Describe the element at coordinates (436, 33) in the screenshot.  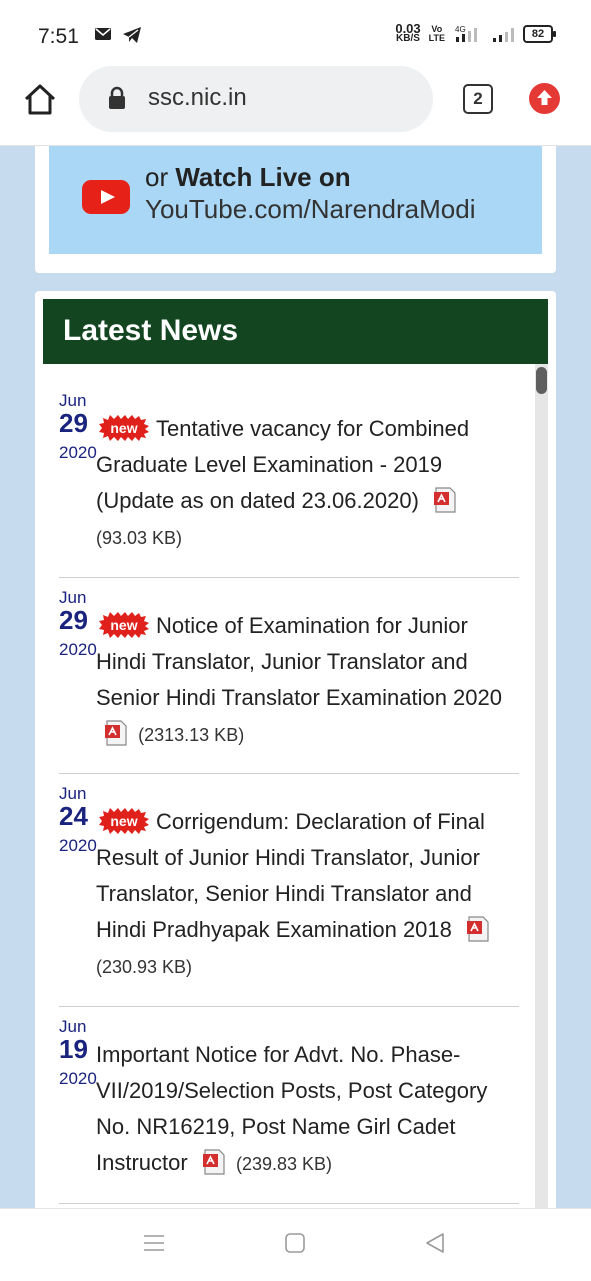
I see `volte-indicator: Vo LTE` at that location.